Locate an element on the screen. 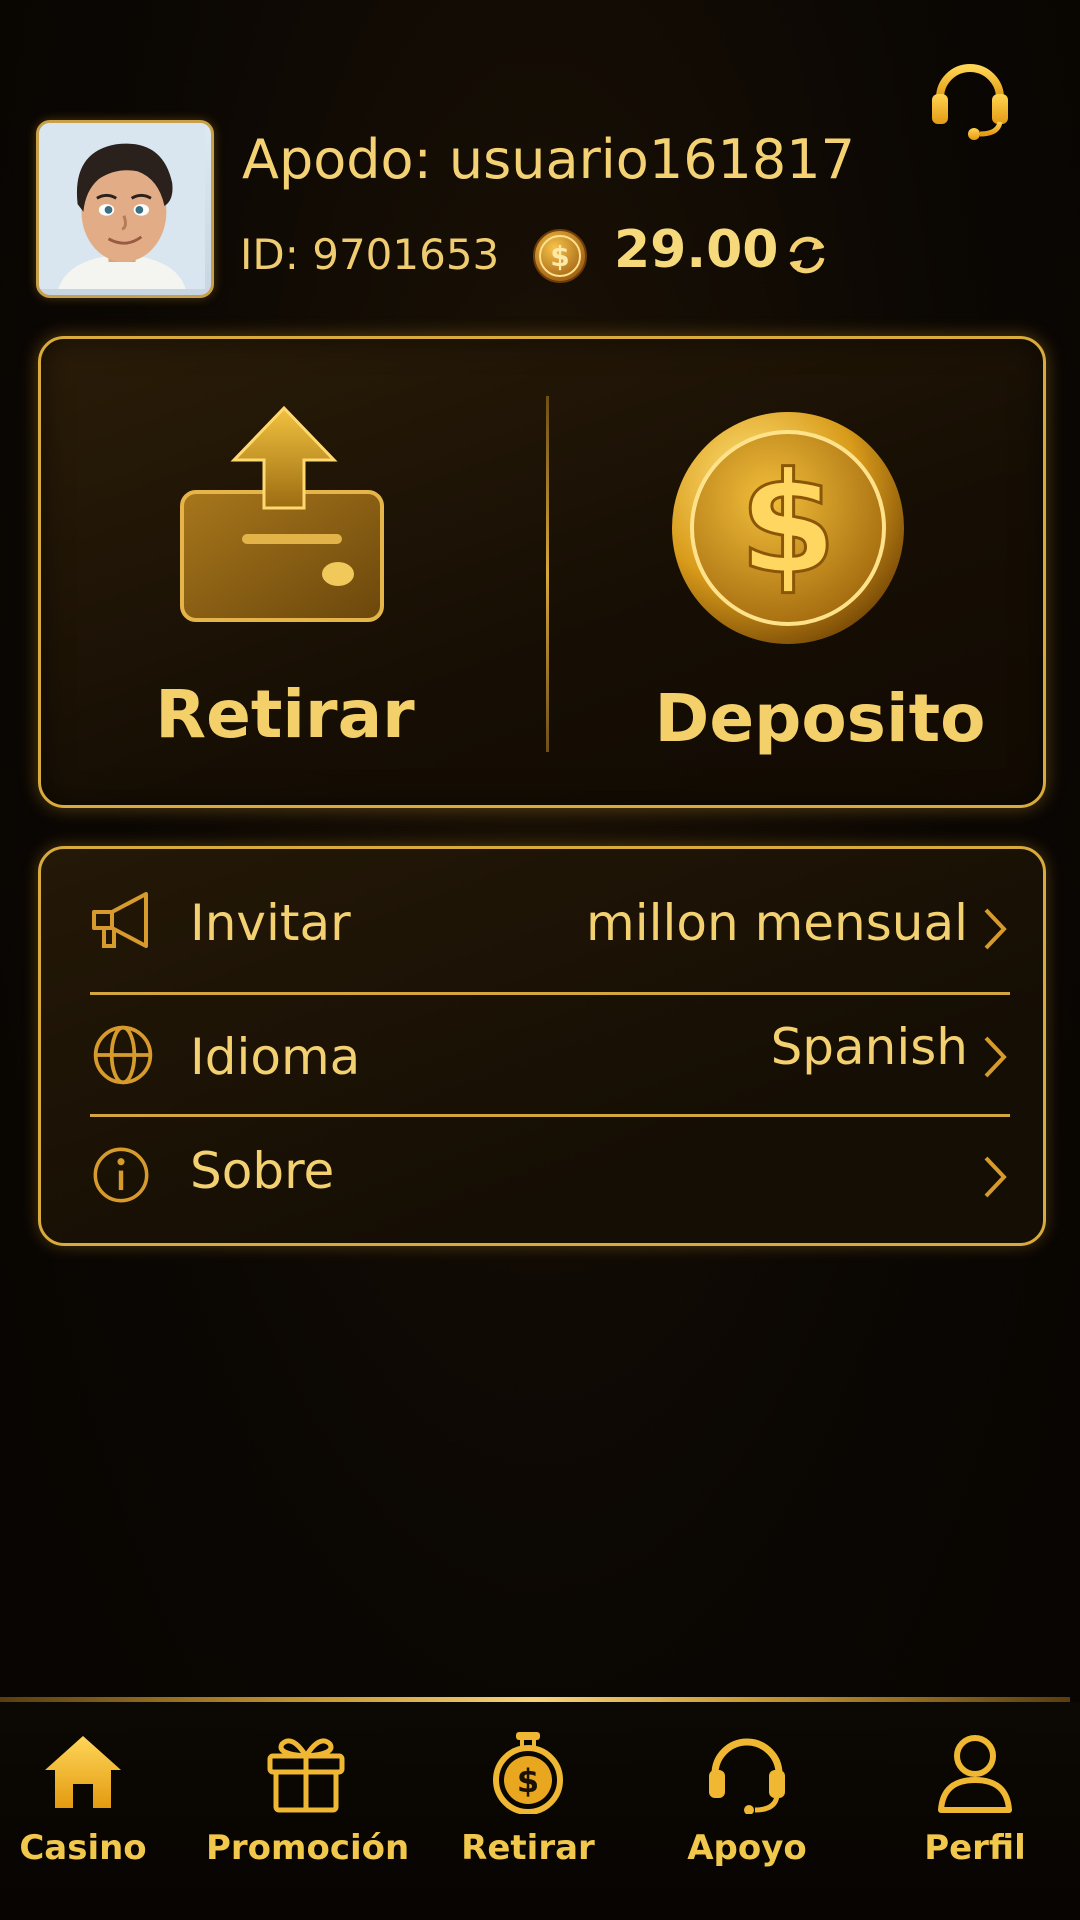 This screenshot has width=1080, height=1920. nav-item-support: Apoyo is located at coordinates (747, 1815).